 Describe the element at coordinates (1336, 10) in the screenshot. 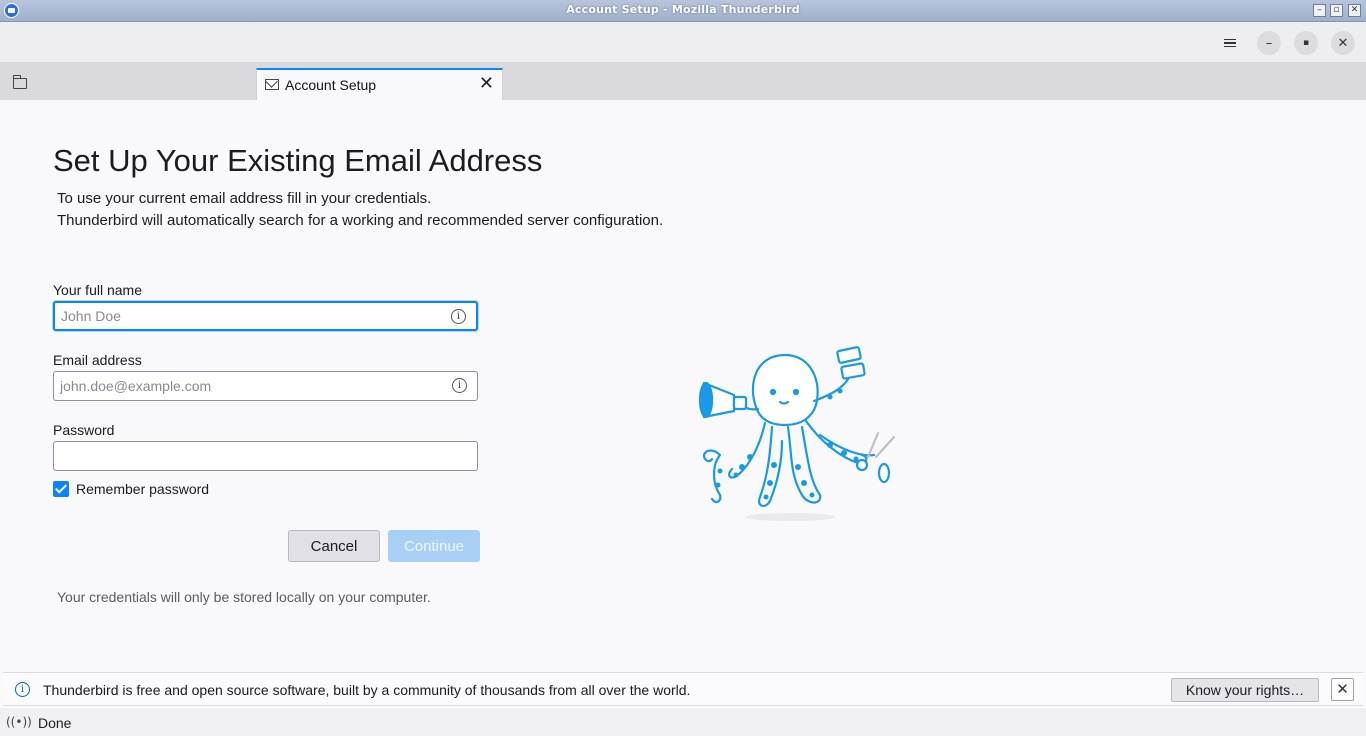

I see `window-maximize-button: ▫` at that location.